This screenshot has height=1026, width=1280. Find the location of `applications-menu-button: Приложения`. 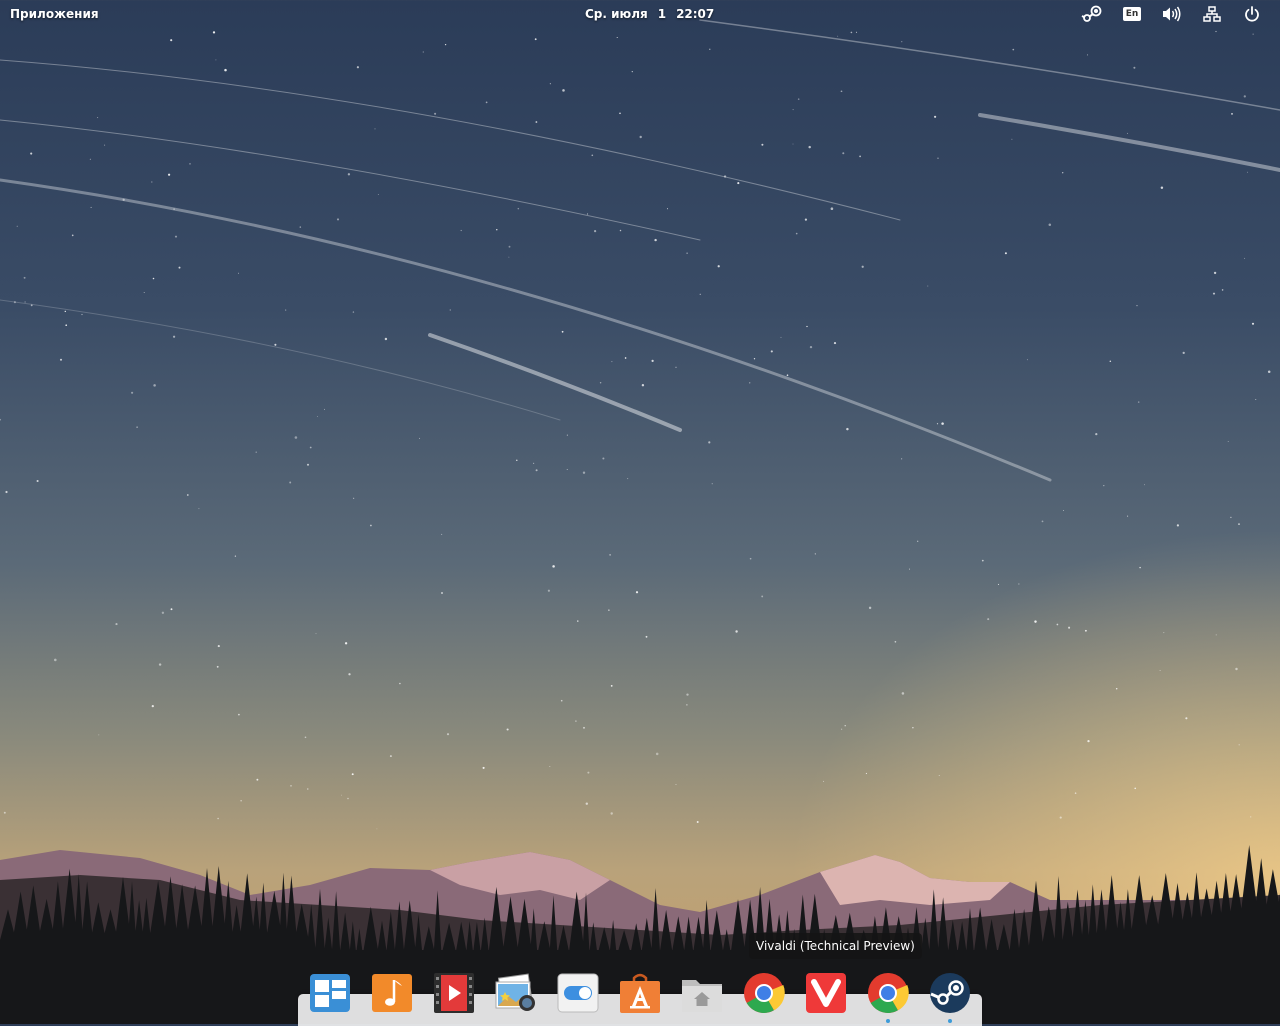

applications-menu-button: Приложения is located at coordinates (54, 14).